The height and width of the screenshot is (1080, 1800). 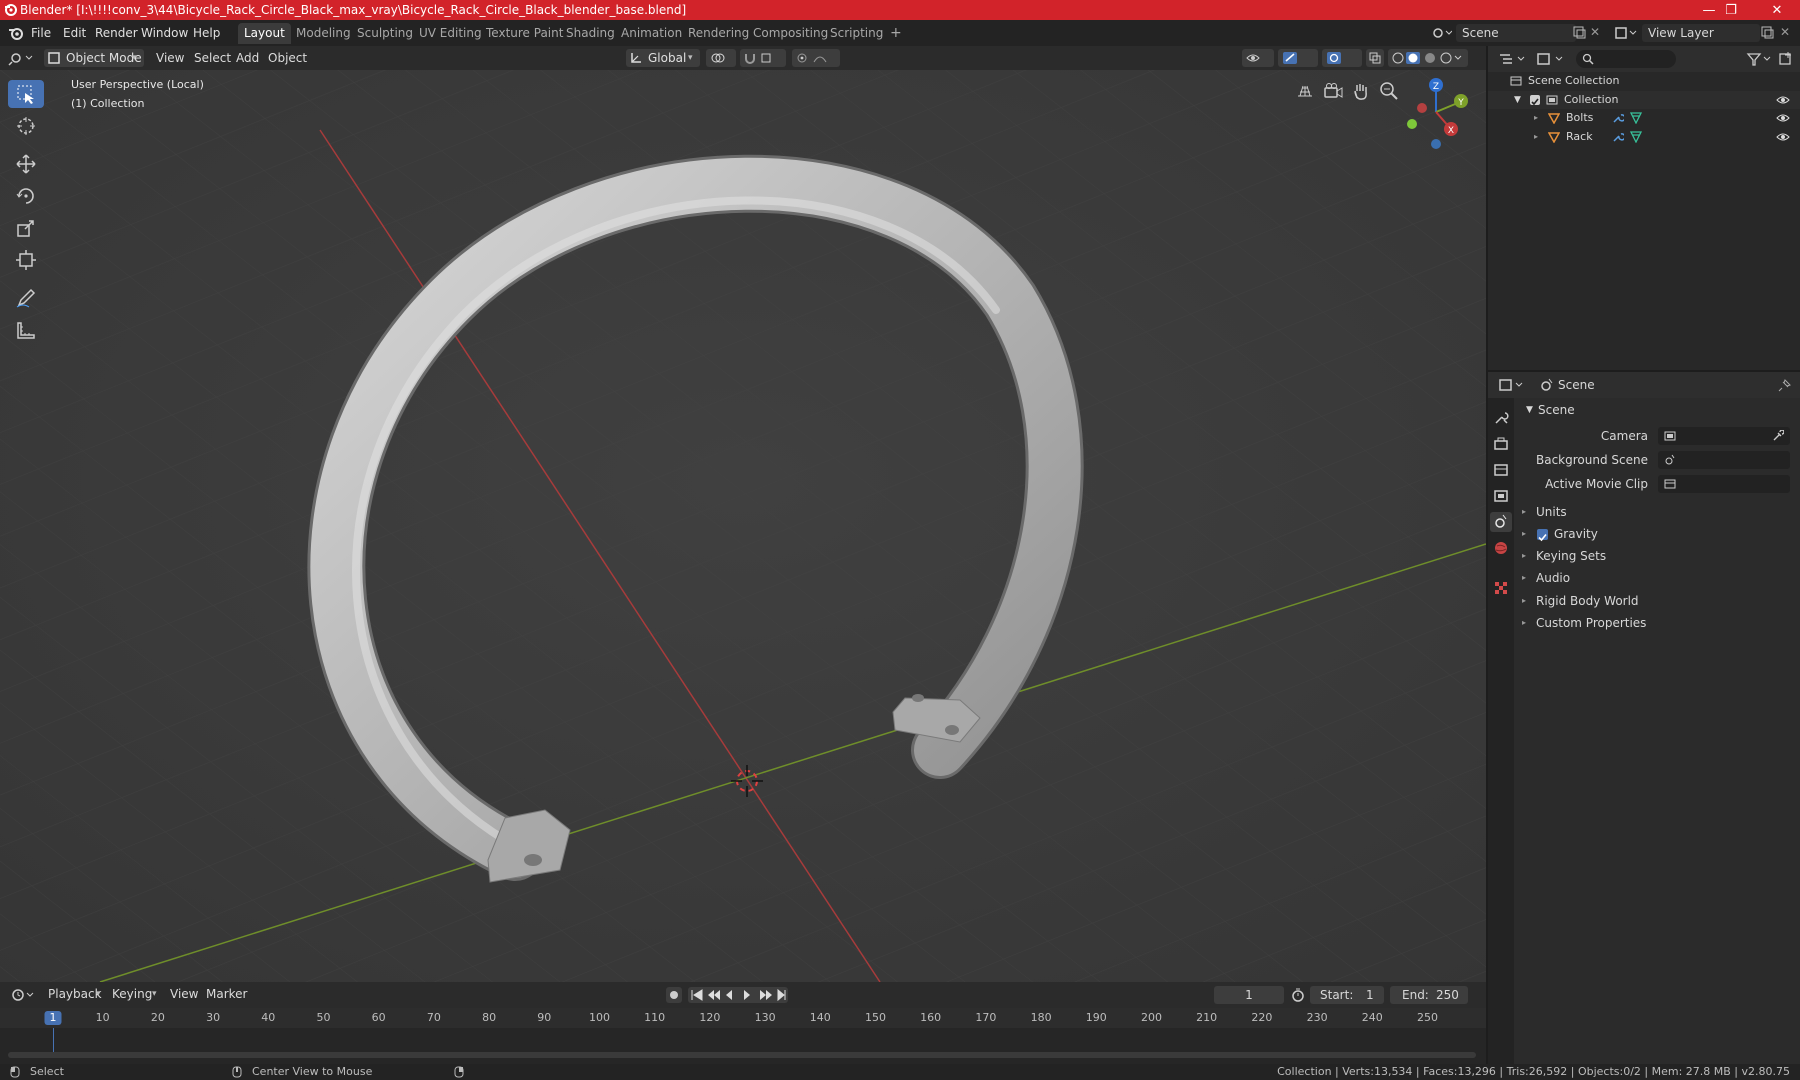 What do you see at coordinates (1501, 548) in the screenshot?
I see `tab-world-icon` at bounding box center [1501, 548].